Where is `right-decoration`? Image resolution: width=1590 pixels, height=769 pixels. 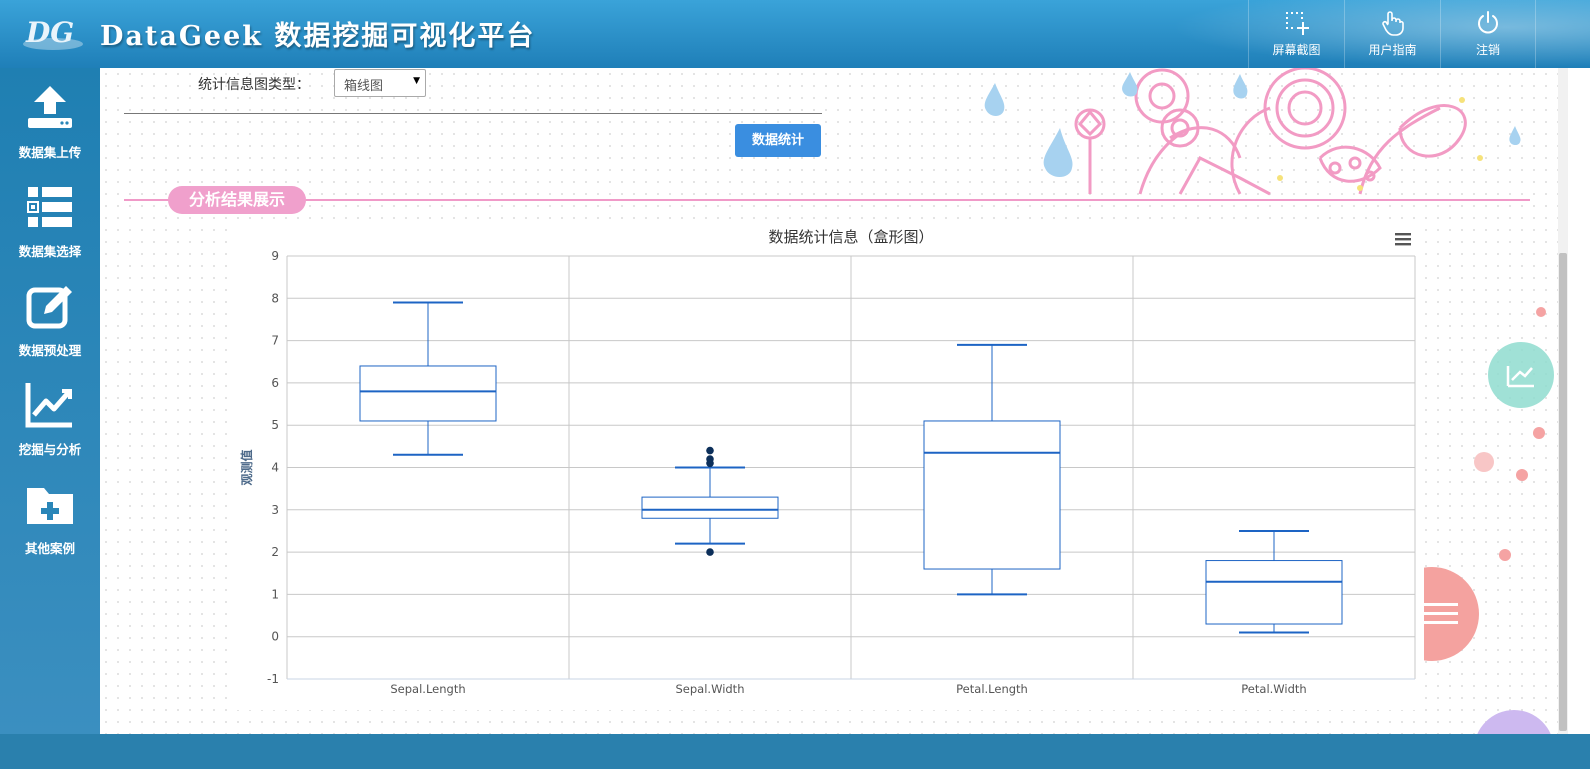
right-decoration is located at coordinates (1489, 520).